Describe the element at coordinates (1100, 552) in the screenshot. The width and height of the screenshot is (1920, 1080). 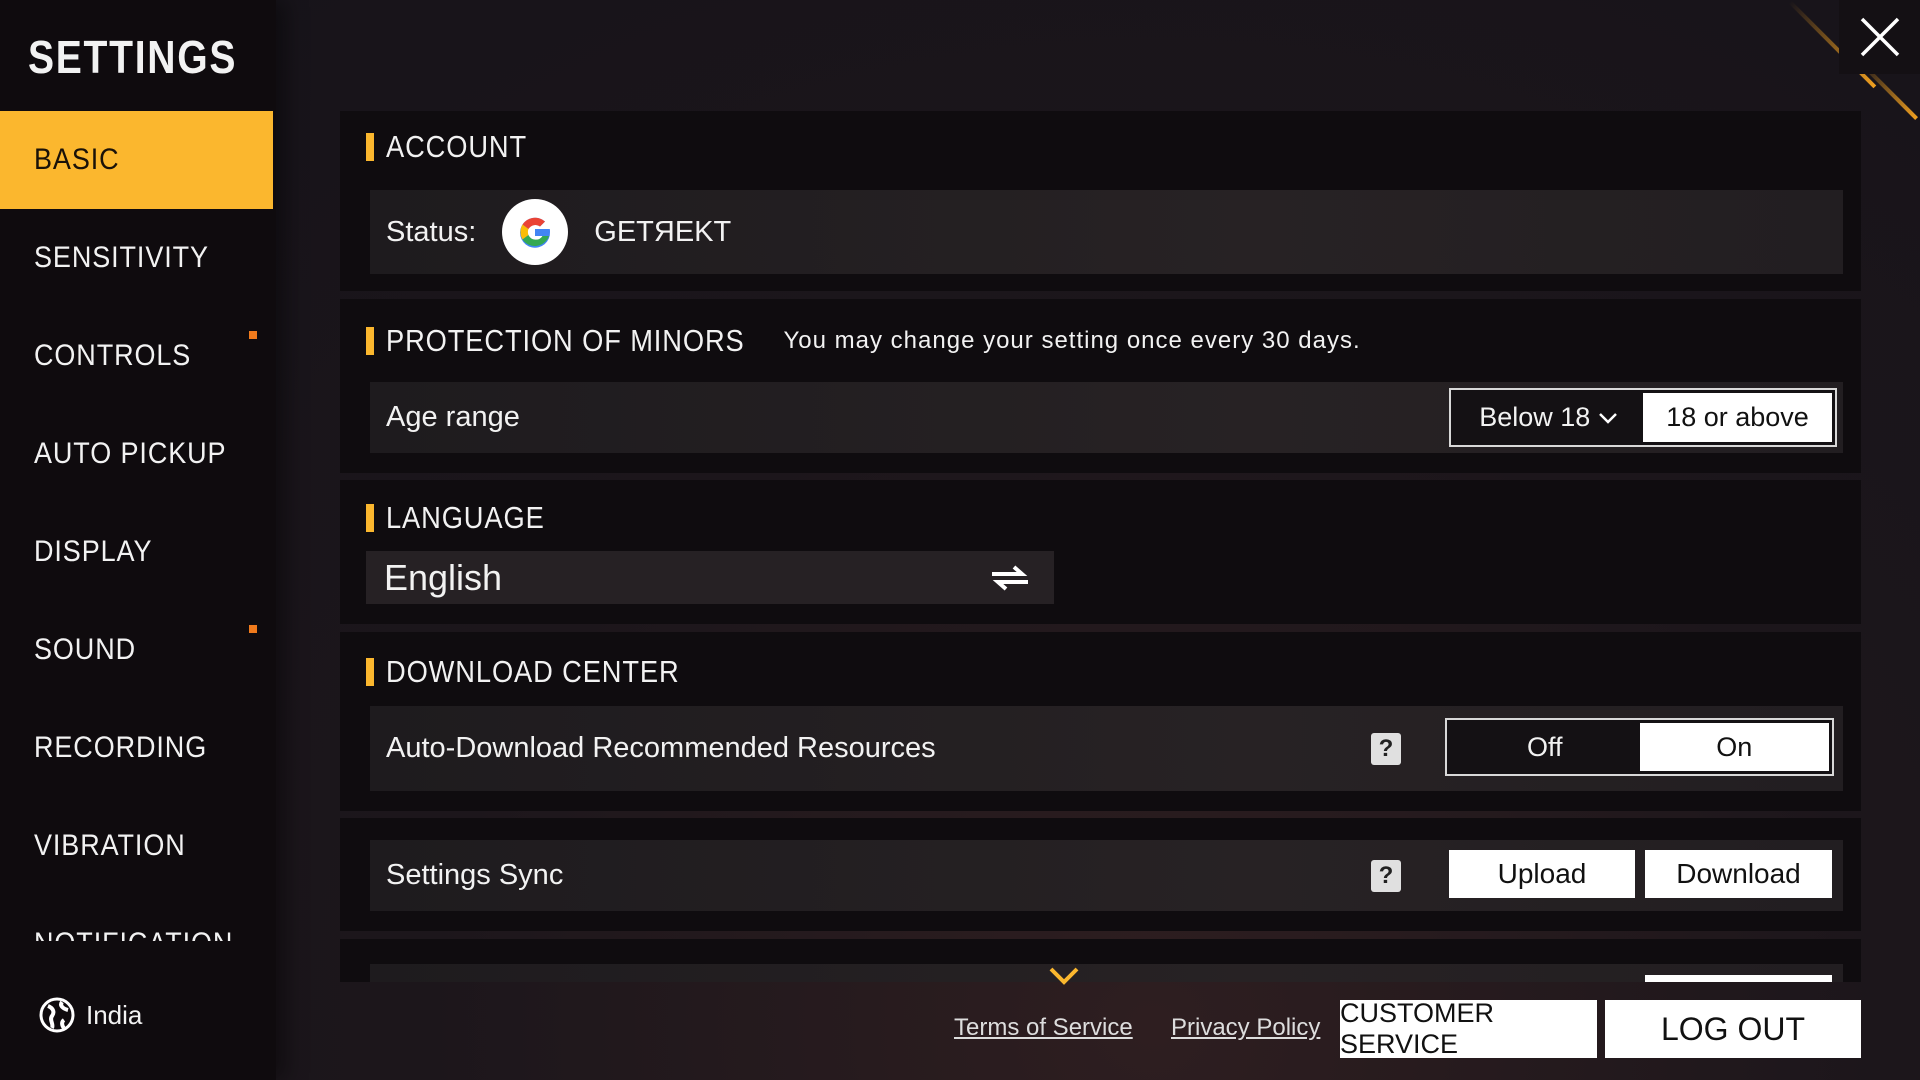
I see `language-section: LANGUAGE English` at that location.